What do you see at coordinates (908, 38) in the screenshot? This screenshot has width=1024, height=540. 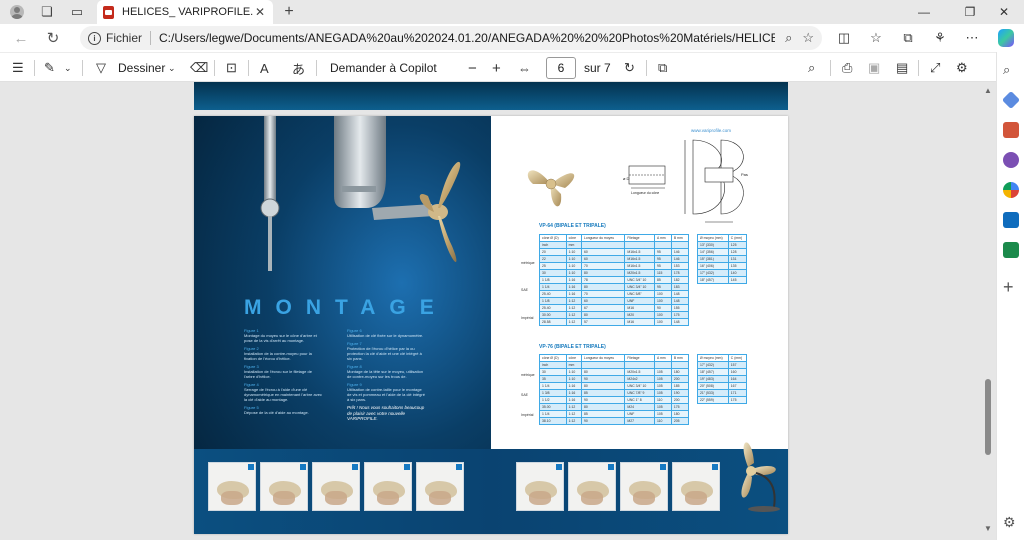 I see `collections-icon: ⧉` at bounding box center [908, 38].